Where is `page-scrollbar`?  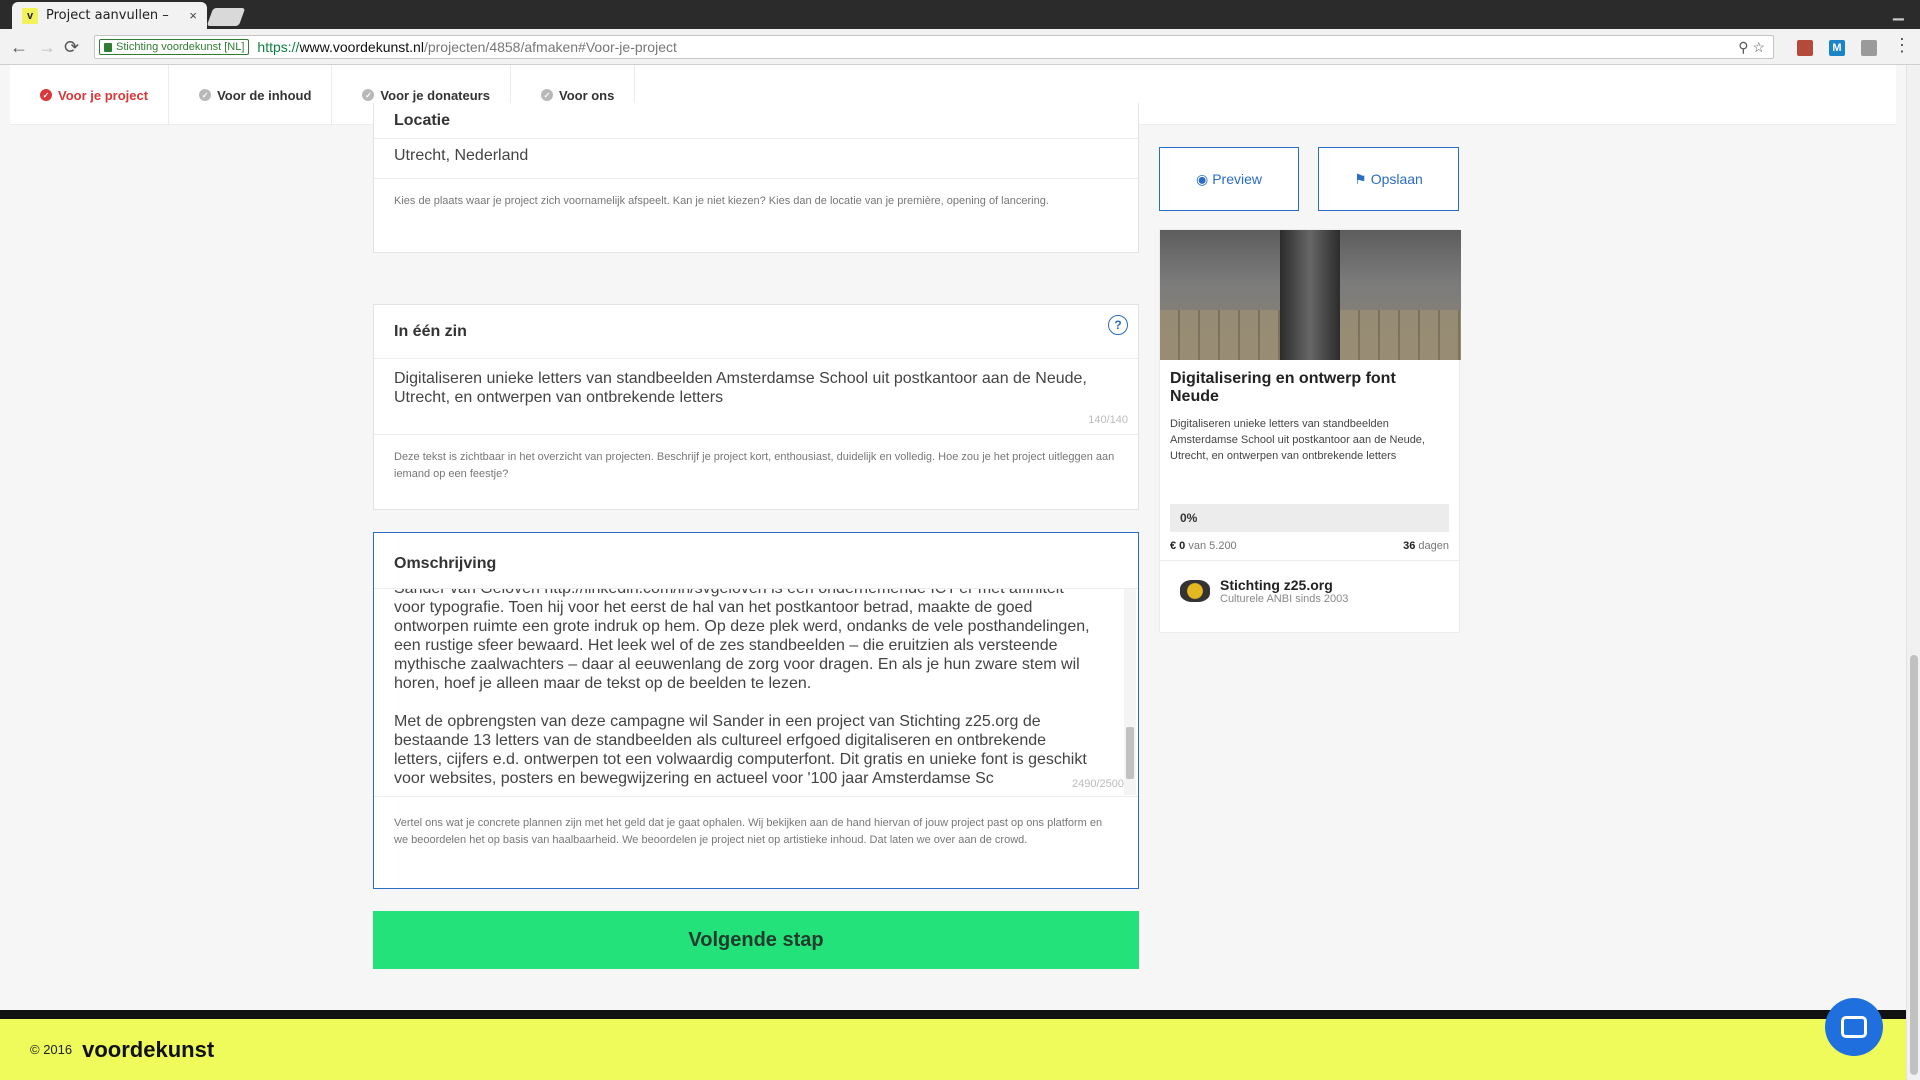 page-scrollbar is located at coordinates (1913, 572).